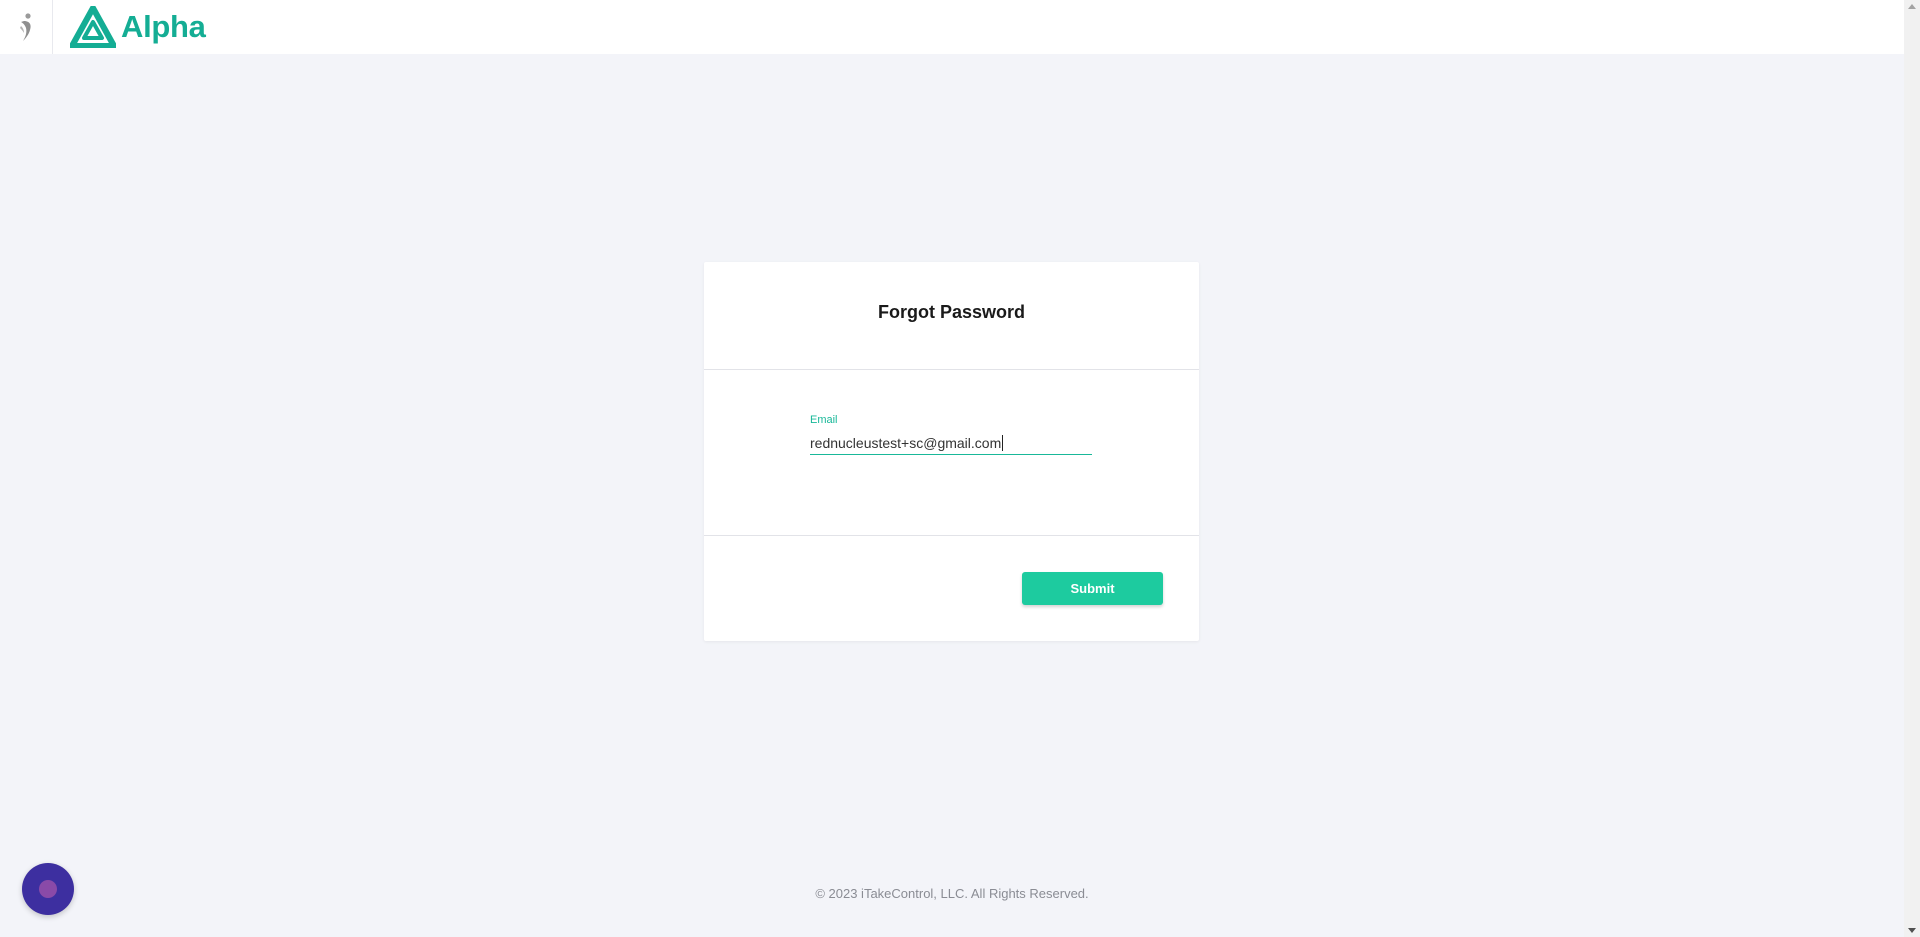 The image size is (1920, 937). I want to click on chat-widget-button, so click(48, 889).